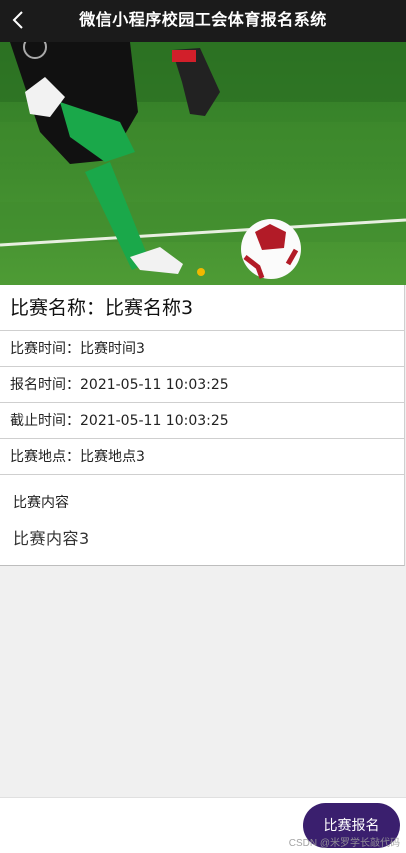  Describe the element at coordinates (202, 349) in the screenshot. I see `match-time: 比赛时间：比赛时间3` at that location.